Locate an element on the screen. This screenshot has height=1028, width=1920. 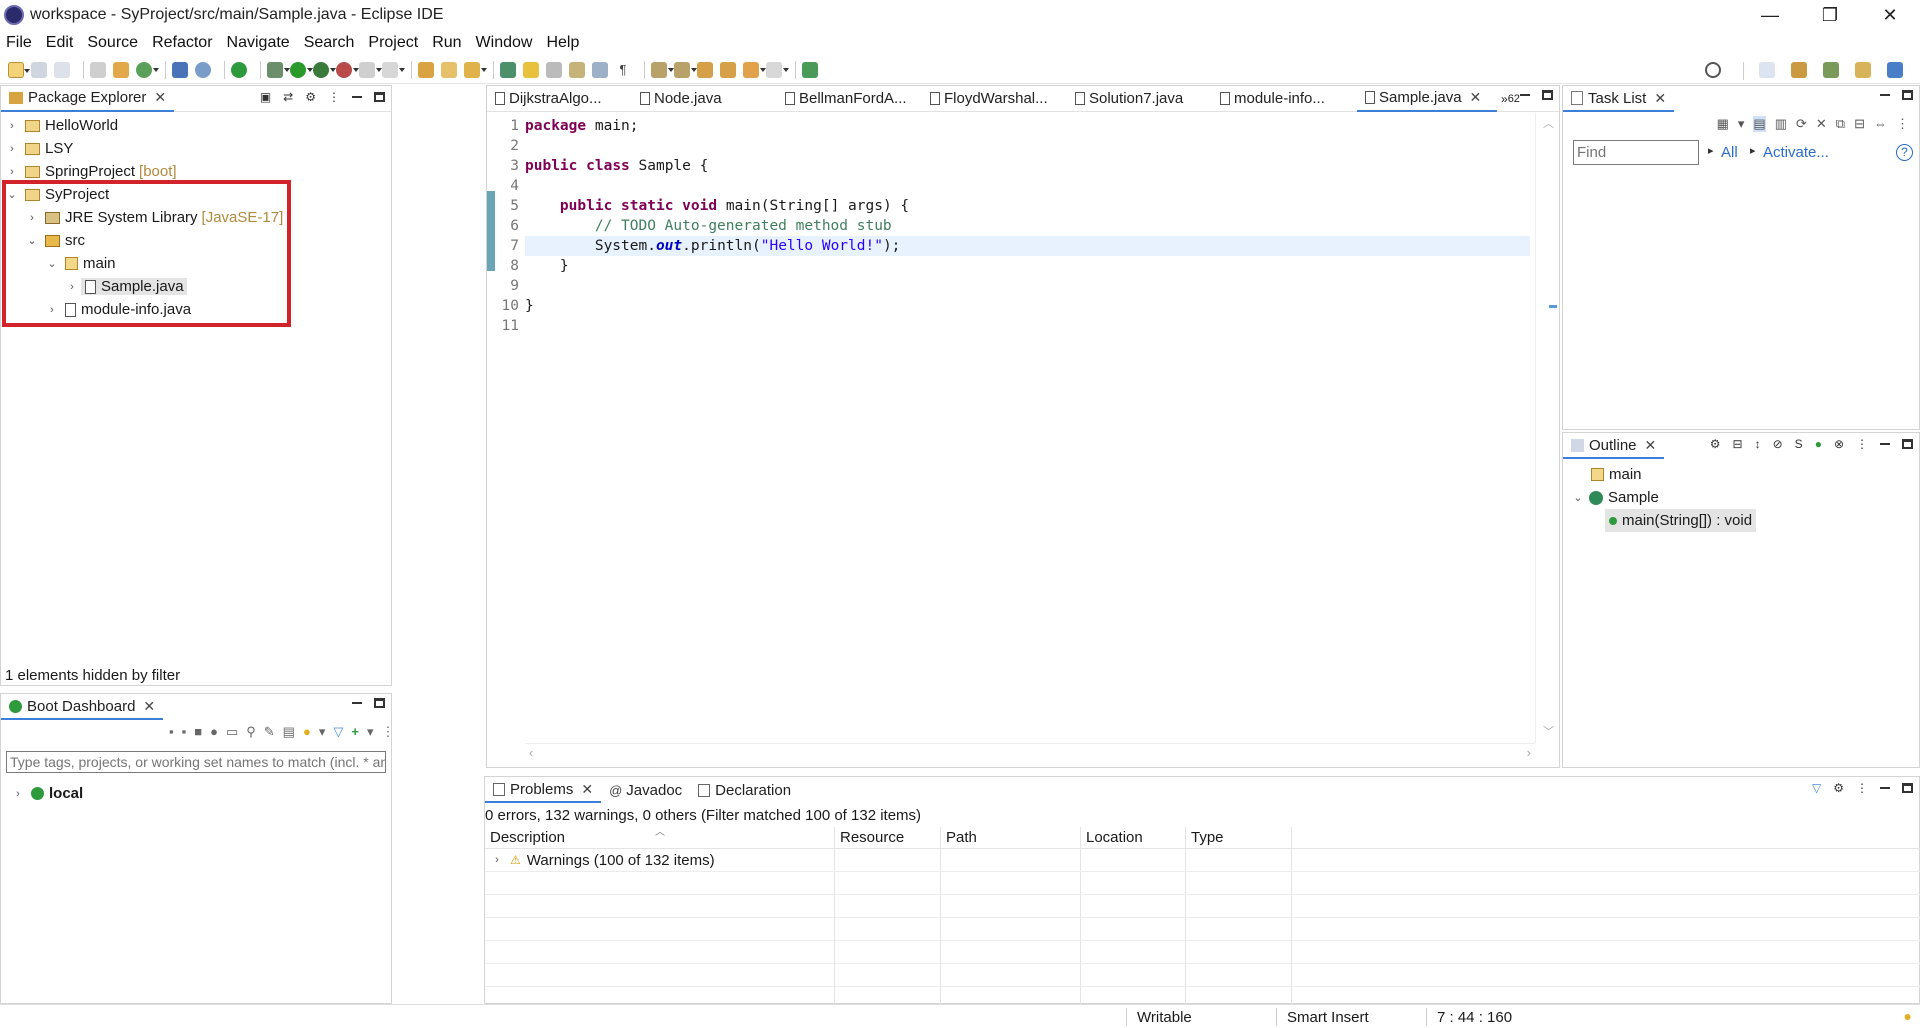
pin-editor-icon is located at coordinates (810, 69).